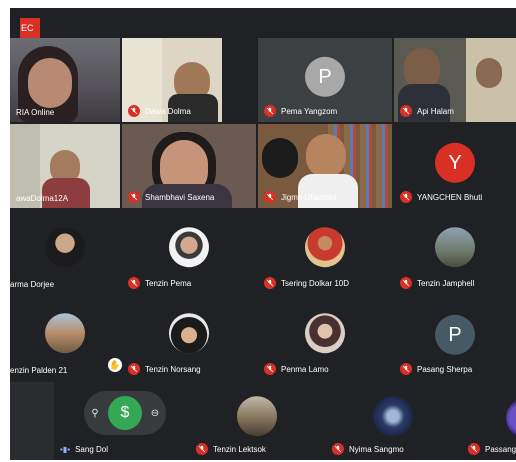 The height and width of the screenshot is (462, 516). I want to click on pin-icon: ⚲, so click(95, 413).